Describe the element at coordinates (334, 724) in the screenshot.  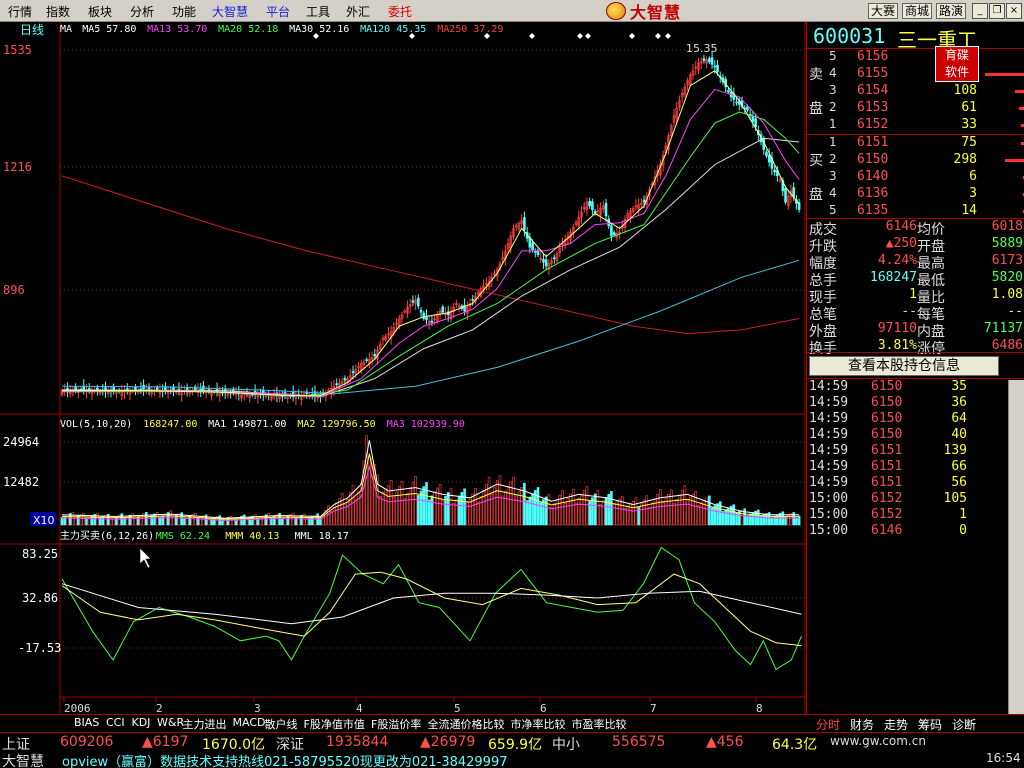
I see `indicator-tab-7: F股净值市值` at that location.